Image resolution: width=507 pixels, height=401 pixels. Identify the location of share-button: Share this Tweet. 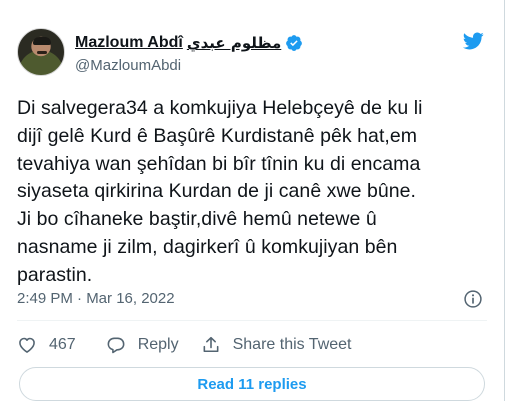
(276, 345).